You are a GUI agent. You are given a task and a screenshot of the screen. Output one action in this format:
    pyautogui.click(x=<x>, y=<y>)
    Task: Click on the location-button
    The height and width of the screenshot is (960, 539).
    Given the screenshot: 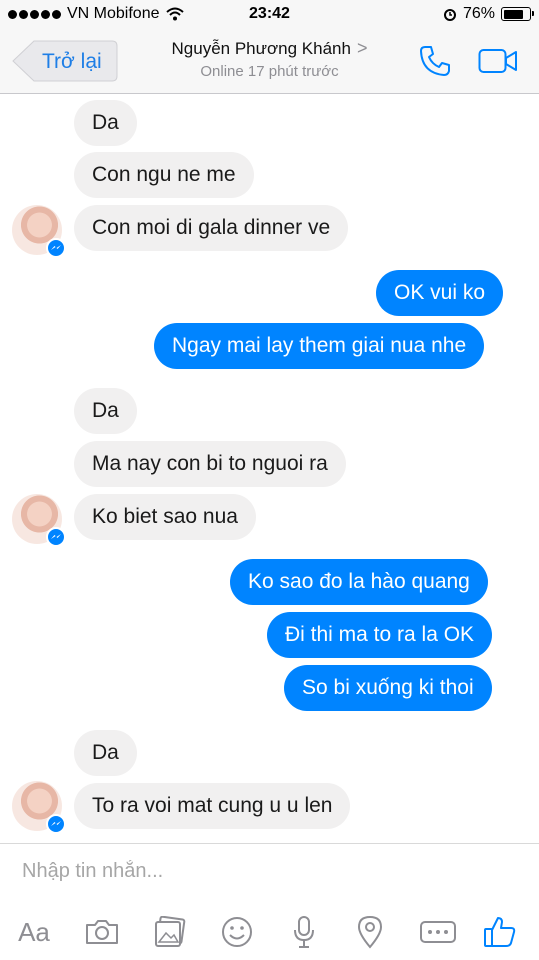 What is the action you would take?
    pyautogui.click(x=370, y=932)
    